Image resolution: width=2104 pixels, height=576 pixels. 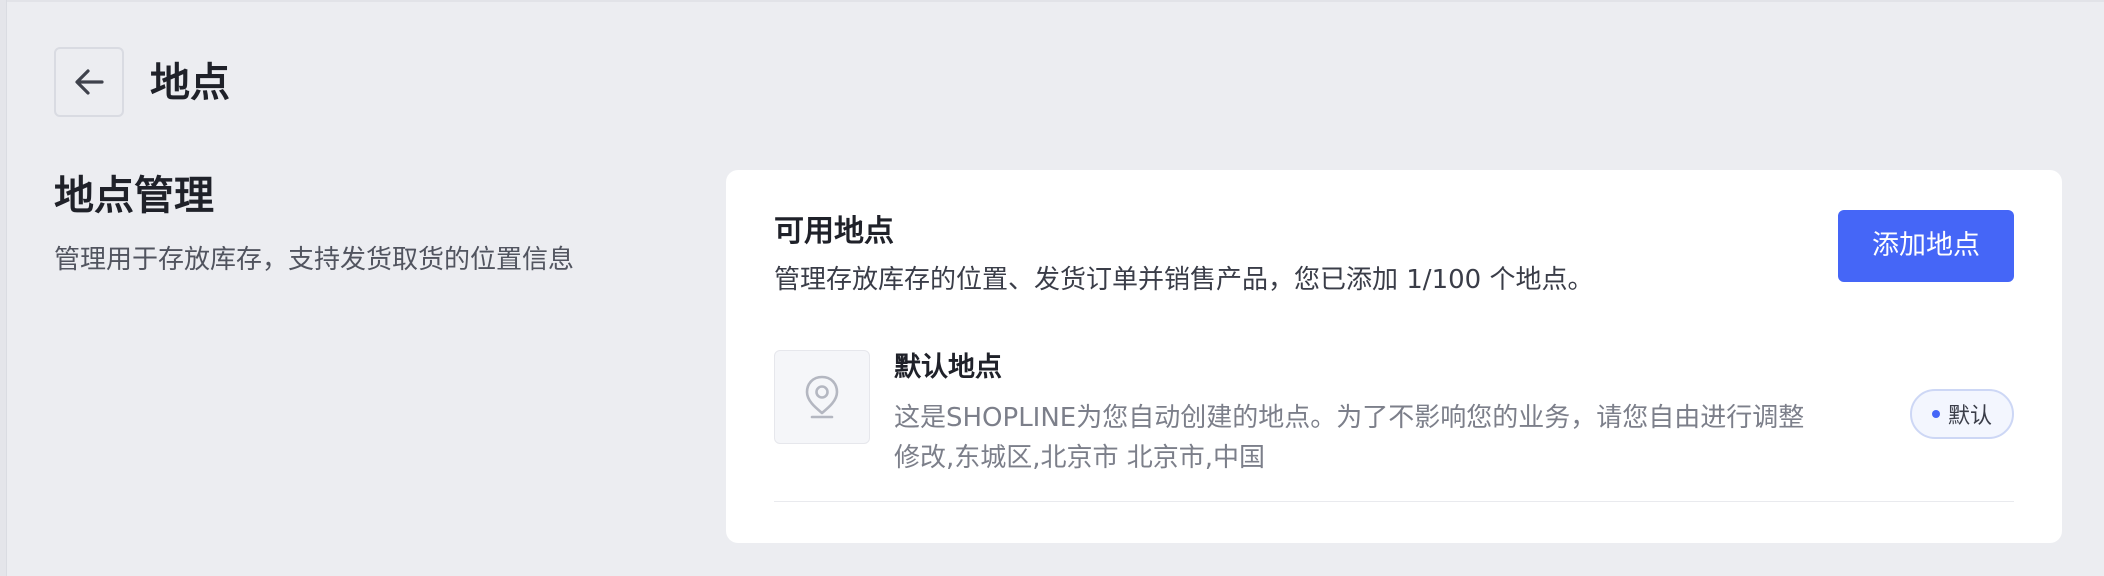 I want to click on card-title: 可用地点, so click(x=834, y=231).